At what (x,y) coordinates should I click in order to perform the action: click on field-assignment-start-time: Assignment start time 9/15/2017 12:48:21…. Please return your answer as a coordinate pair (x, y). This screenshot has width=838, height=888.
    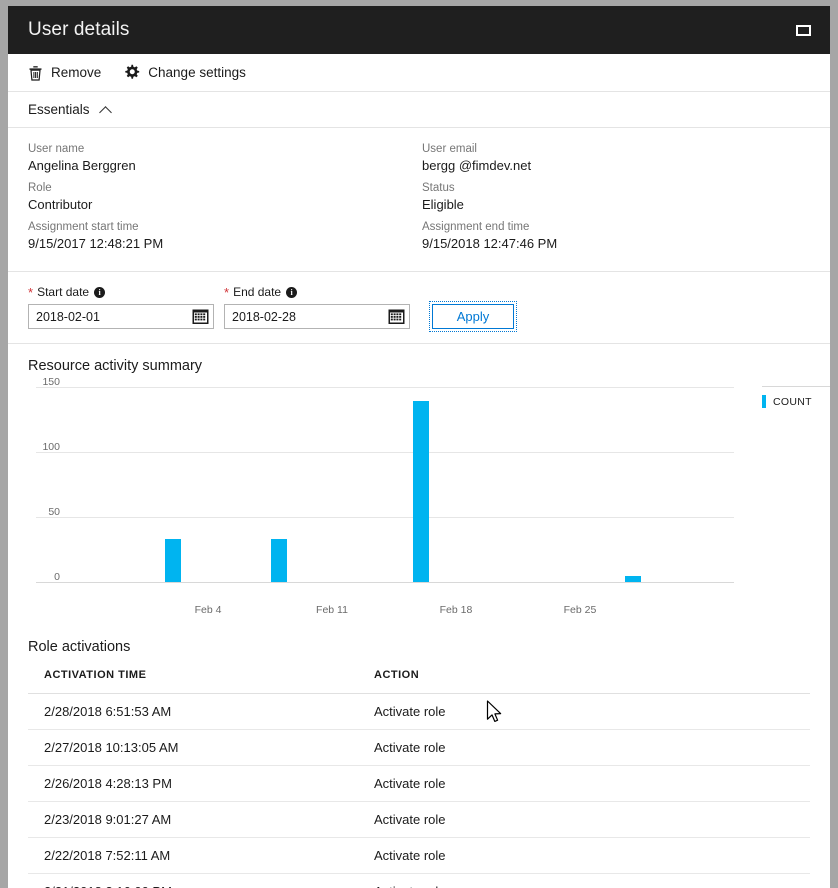
    Looking at the image, I should click on (223, 236).